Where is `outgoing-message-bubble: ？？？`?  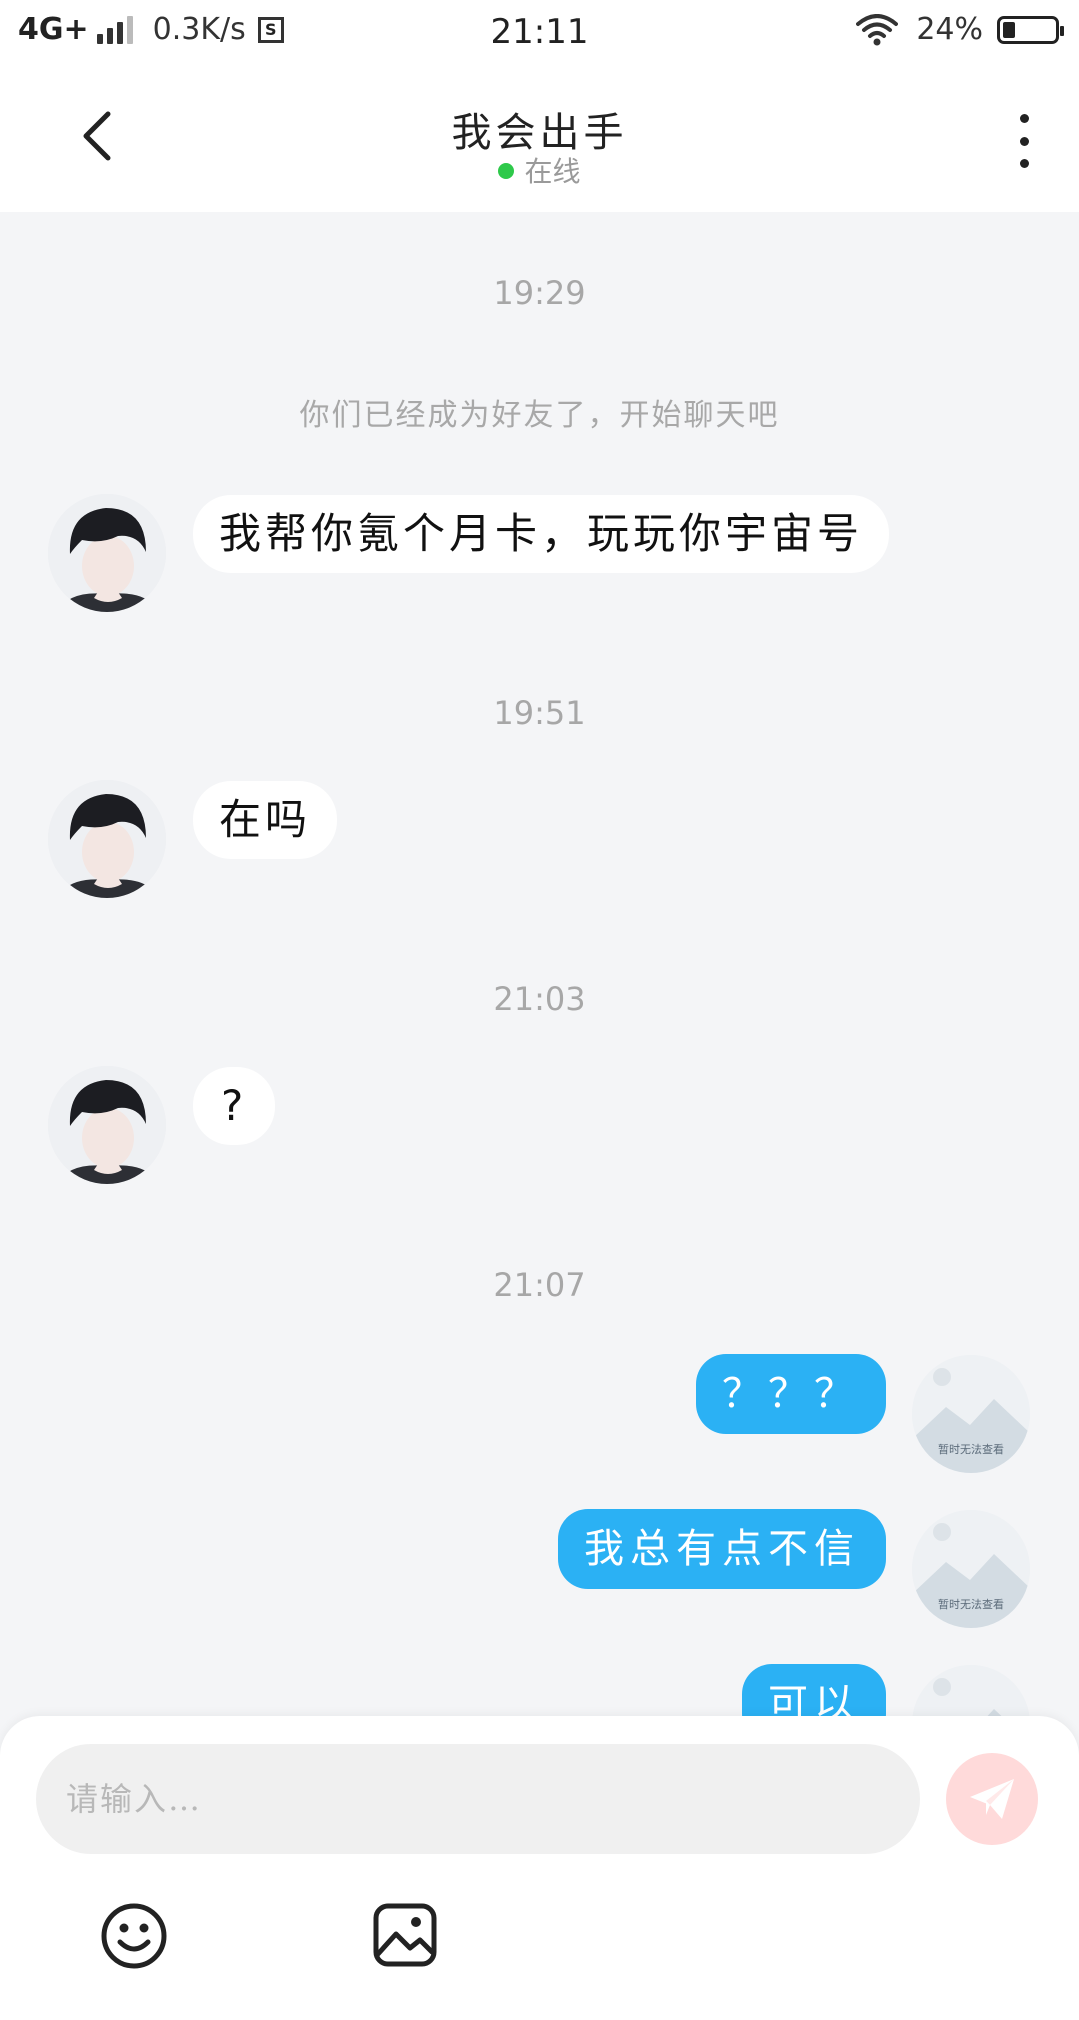
outgoing-message-bubble: ？？？ is located at coordinates (791, 1394).